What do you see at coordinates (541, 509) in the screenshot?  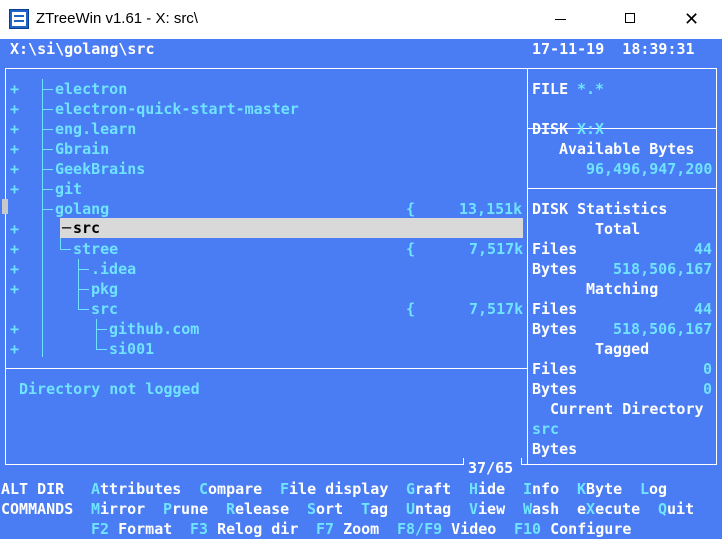 I see `command-wash: Wash` at bounding box center [541, 509].